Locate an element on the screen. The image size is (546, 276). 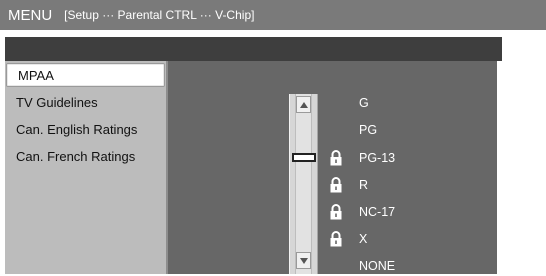
slider-up-button is located at coordinates (303, 104).